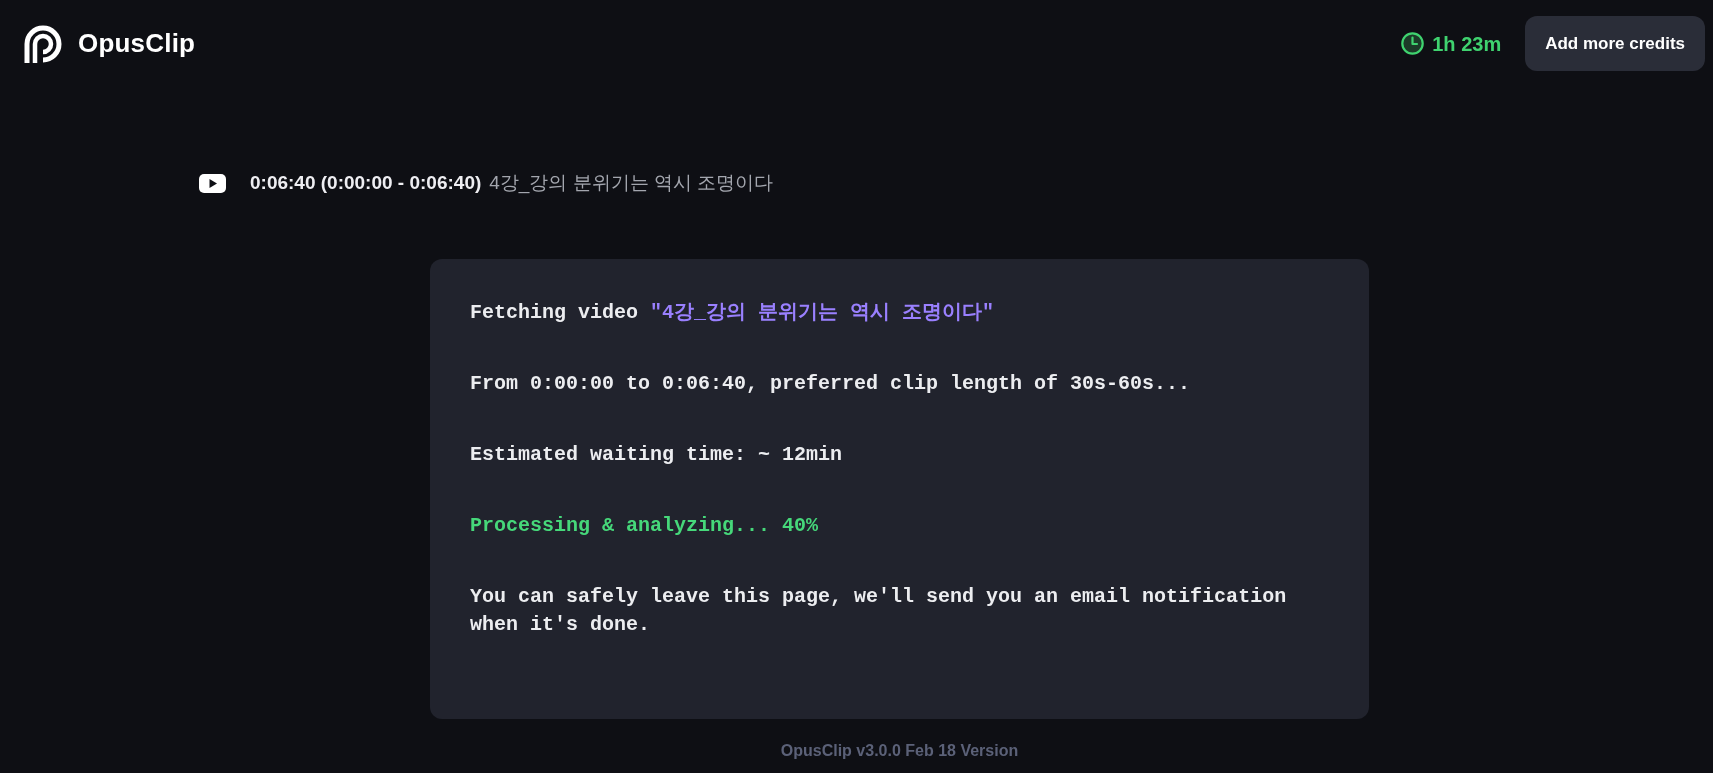 The image size is (1713, 773). What do you see at coordinates (1615, 43) in the screenshot?
I see `add-credits-button: Add more credits` at bounding box center [1615, 43].